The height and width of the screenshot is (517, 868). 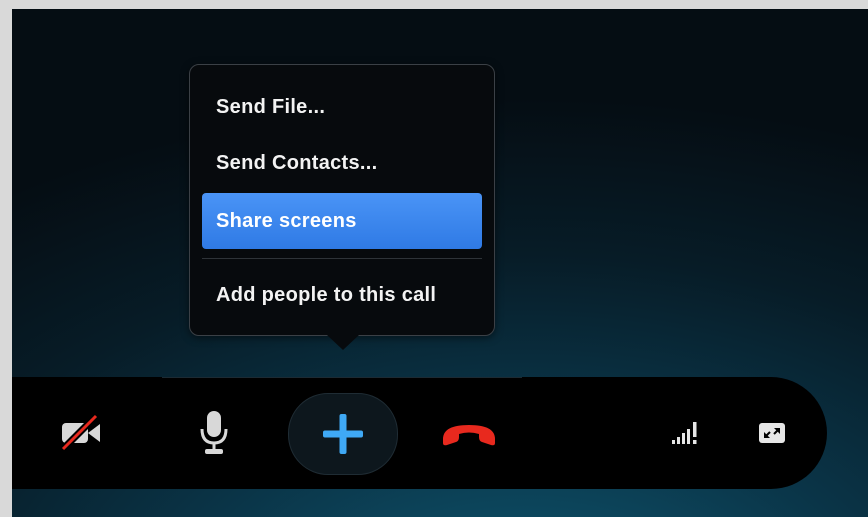 I want to click on add-button, so click(x=343, y=434).